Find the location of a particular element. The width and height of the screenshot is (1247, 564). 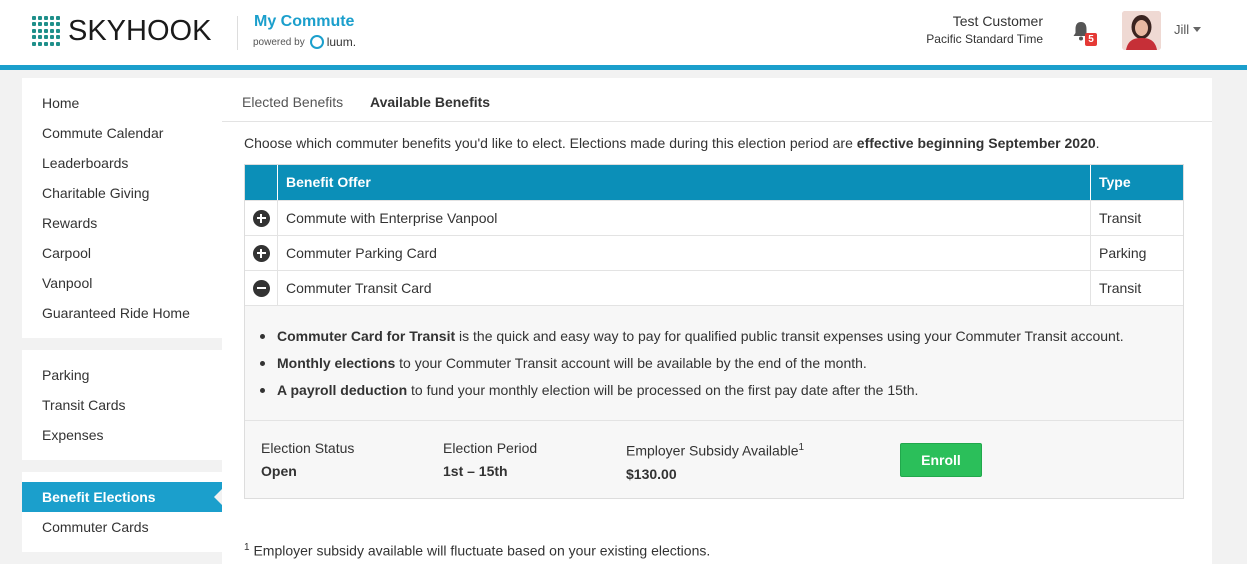

chevron-down-icon is located at coordinates (1197, 29).